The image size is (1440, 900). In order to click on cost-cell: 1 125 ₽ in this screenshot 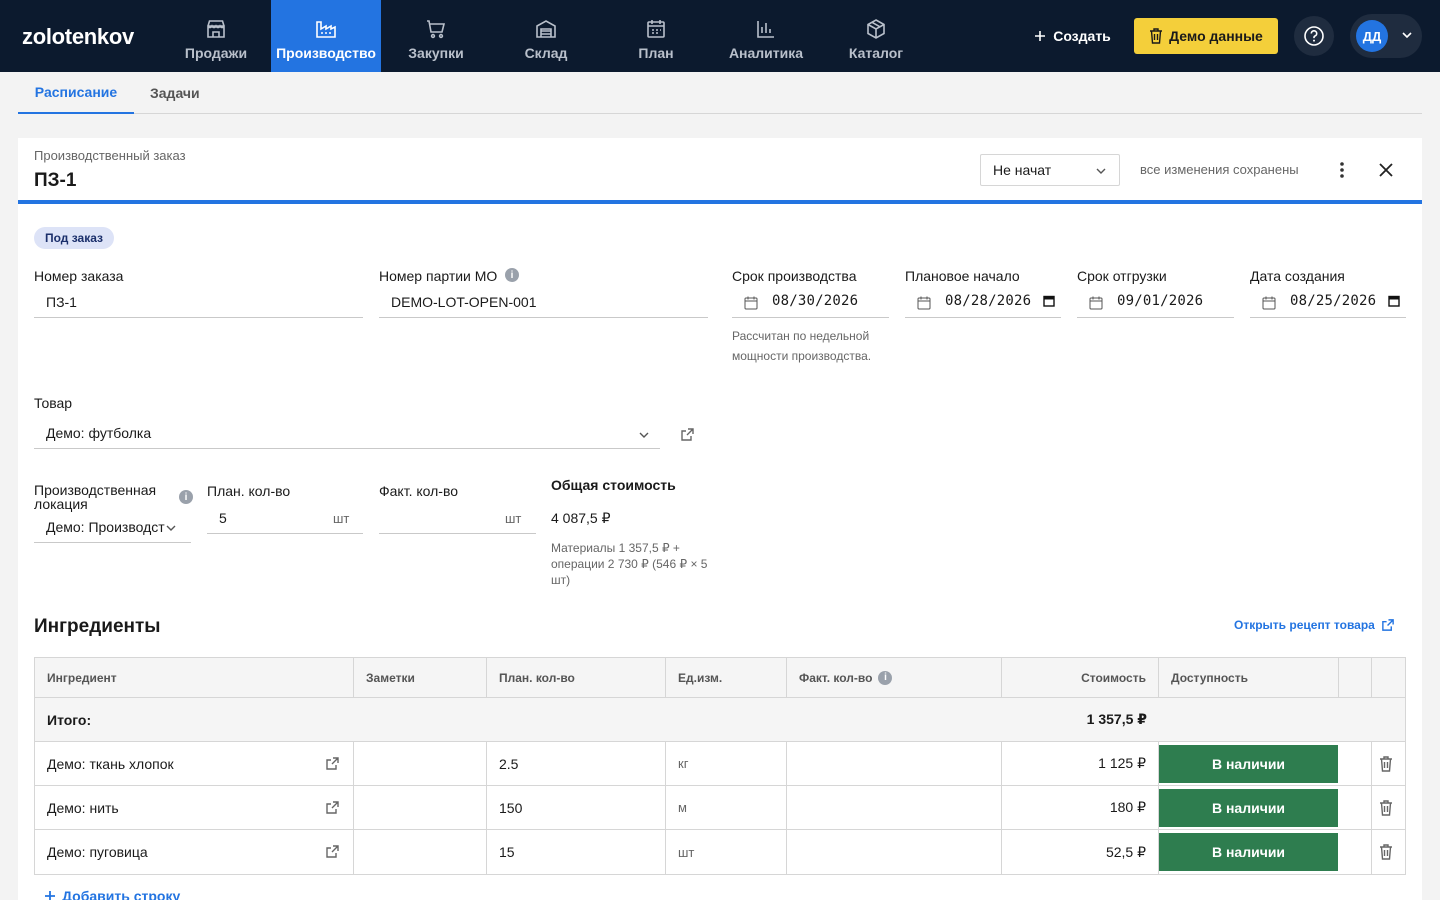, I will do `click(1080, 763)`.